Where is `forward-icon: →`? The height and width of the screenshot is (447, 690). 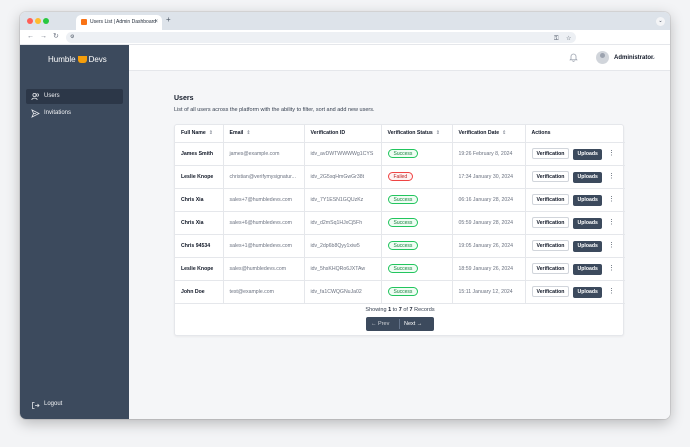 forward-icon: → is located at coordinates (43, 37).